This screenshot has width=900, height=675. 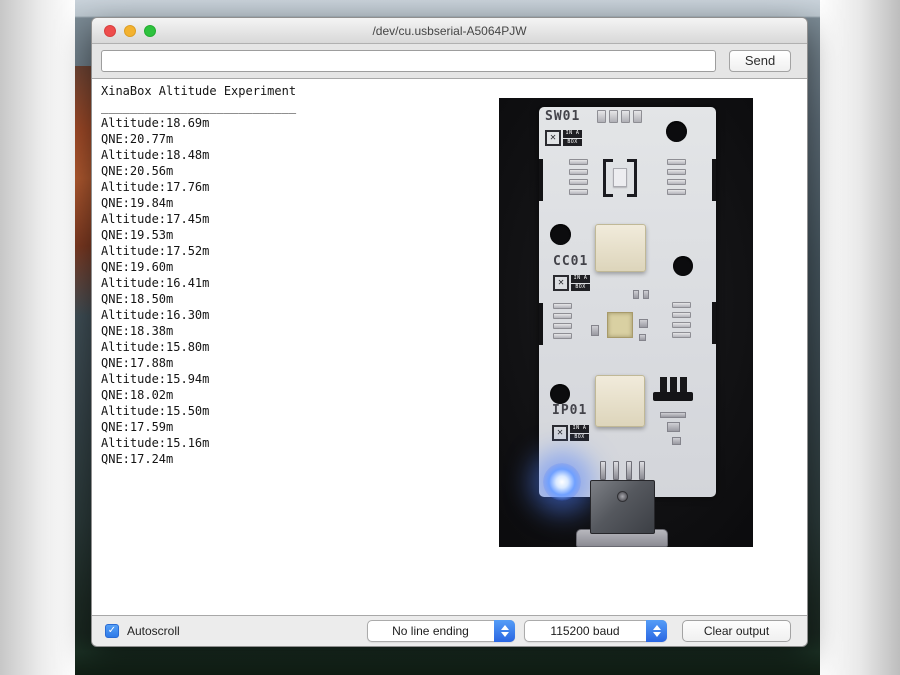 What do you see at coordinates (572, 134) in the screenshot?
I see `xinabox-logo-text-top: IN A` at bounding box center [572, 134].